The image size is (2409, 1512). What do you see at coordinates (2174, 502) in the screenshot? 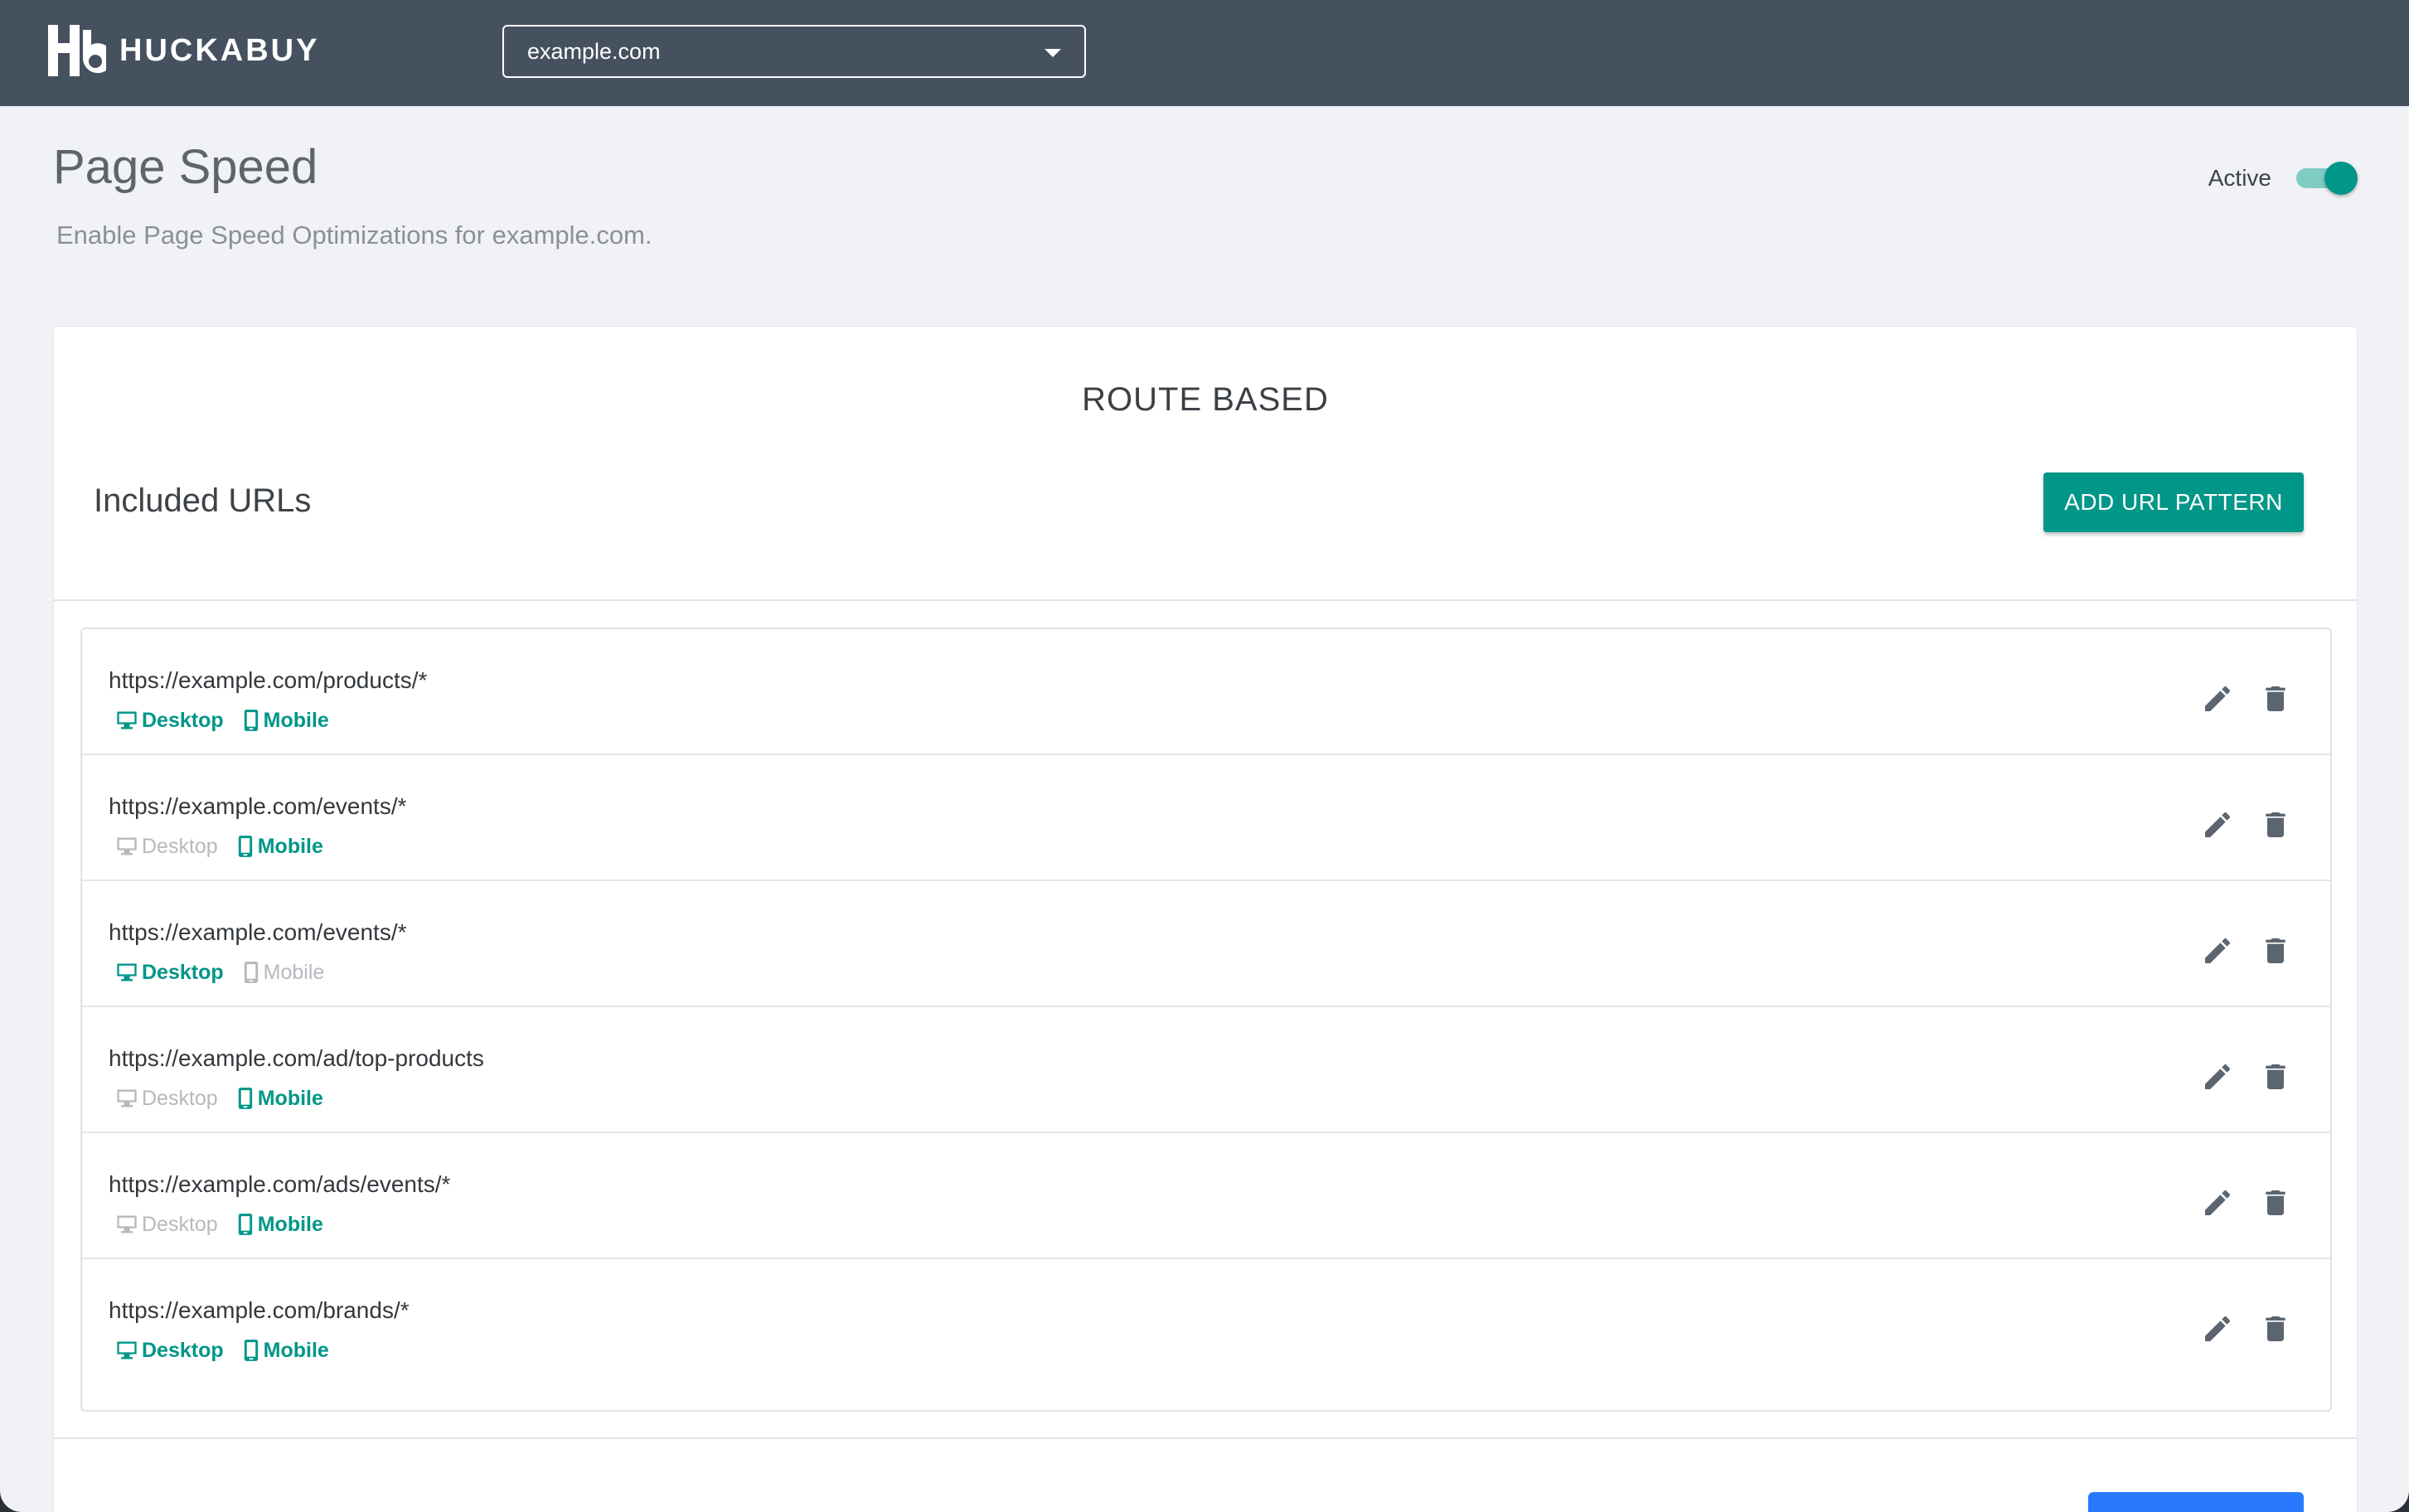
I see `add-url-pattern-button: ADD URL PATTERN` at bounding box center [2174, 502].